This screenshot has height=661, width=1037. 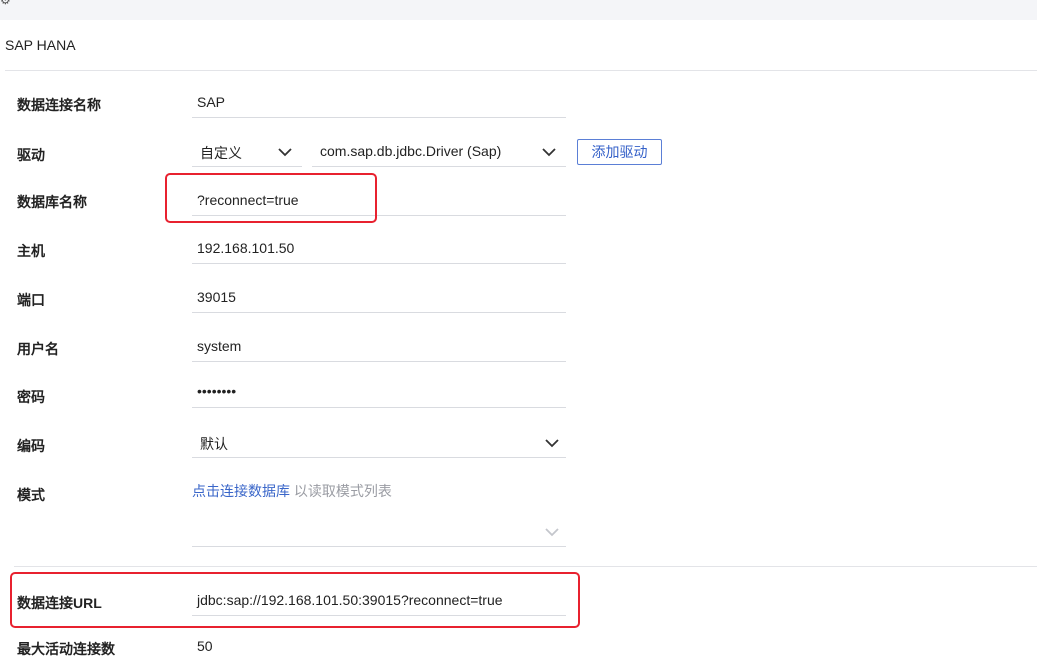 What do you see at coordinates (38, 349) in the screenshot?
I see `username-label: 用户名` at bounding box center [38, 349].